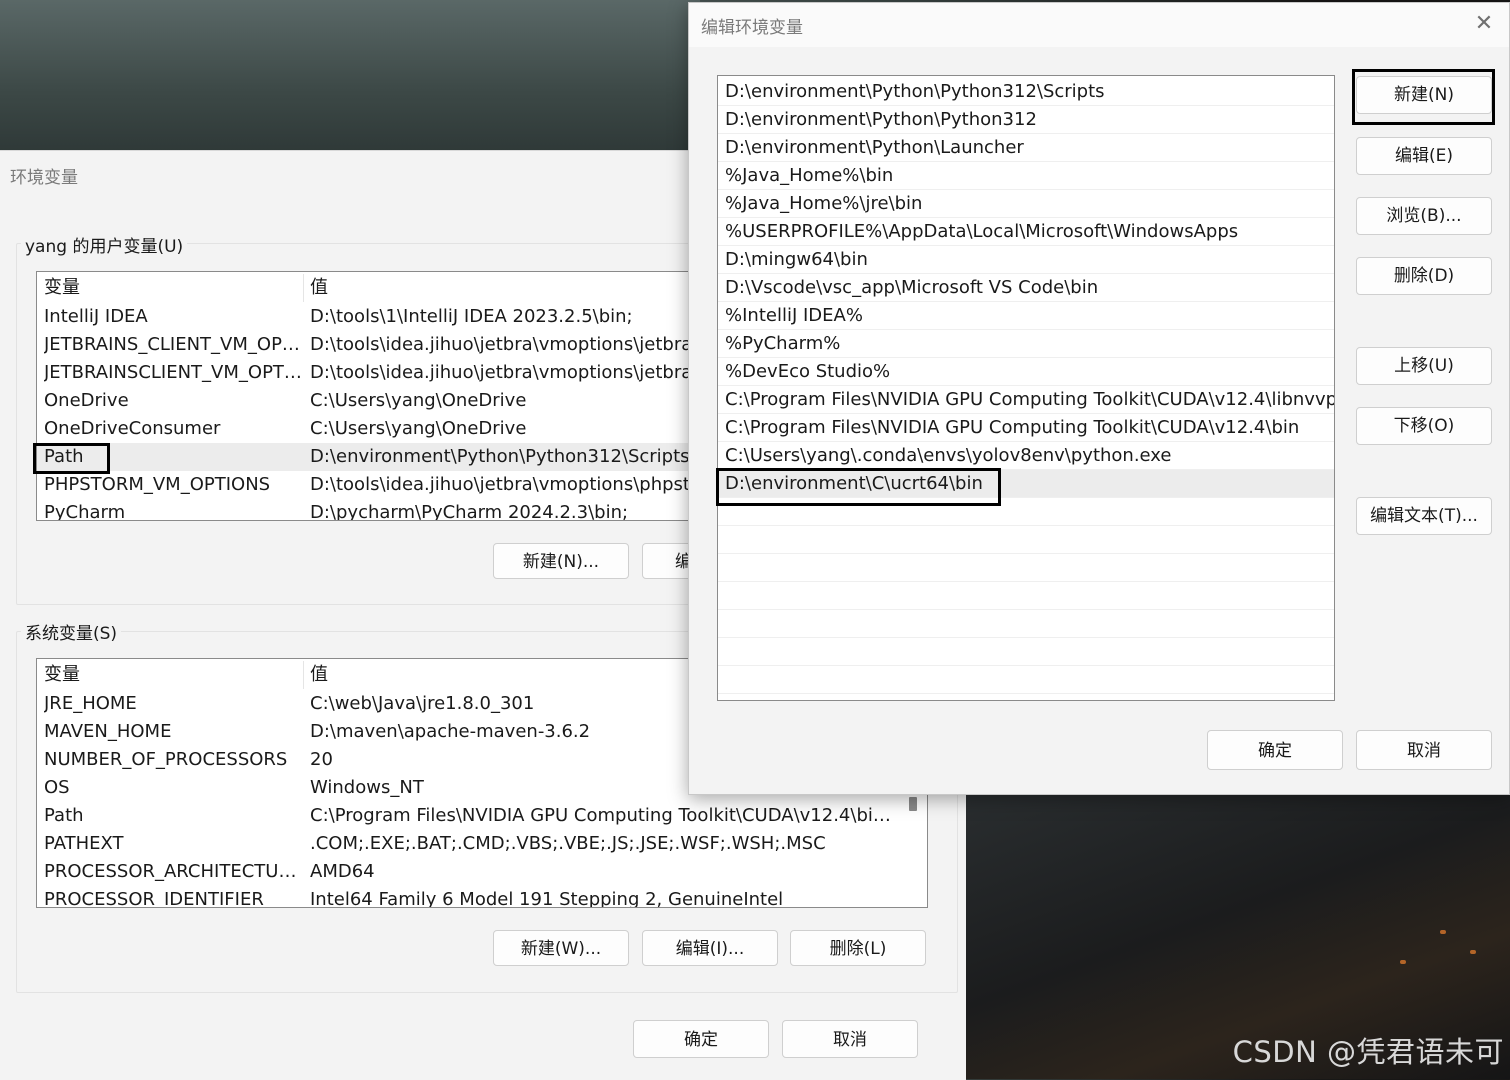  I want to click on dialog-title: 环境变量, so click(44, 178).